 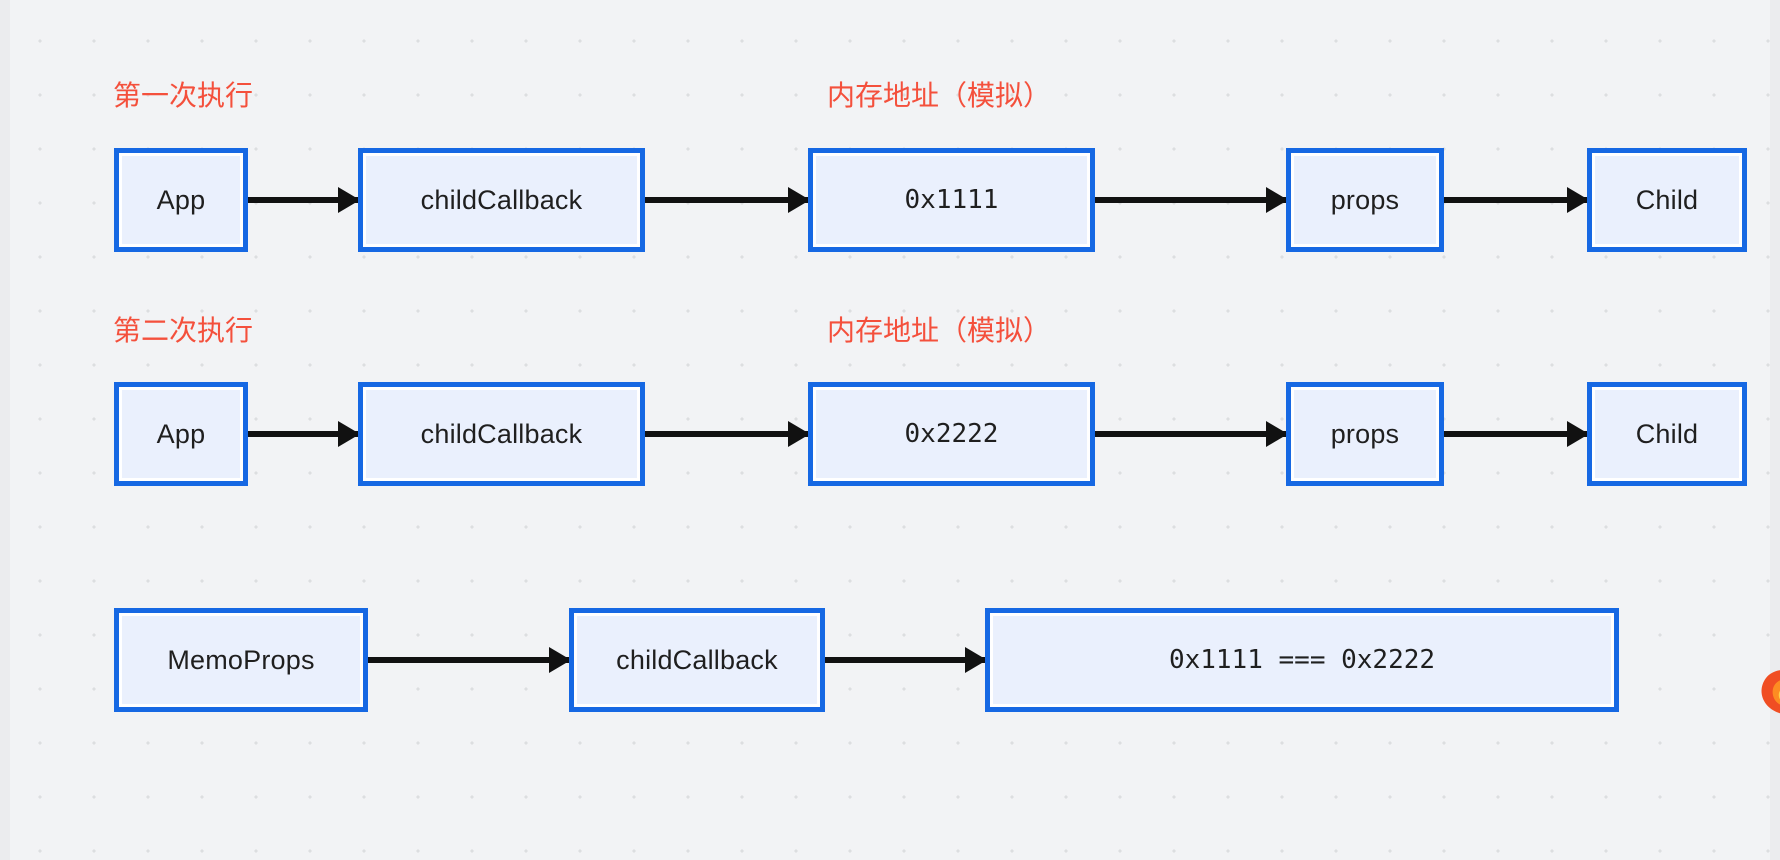 What do you see at coordinates (1302, 660) in the screenshot?
I see `node-address-comparison: 0x1111 === 0x2222` at bounding box center [1302, 660].